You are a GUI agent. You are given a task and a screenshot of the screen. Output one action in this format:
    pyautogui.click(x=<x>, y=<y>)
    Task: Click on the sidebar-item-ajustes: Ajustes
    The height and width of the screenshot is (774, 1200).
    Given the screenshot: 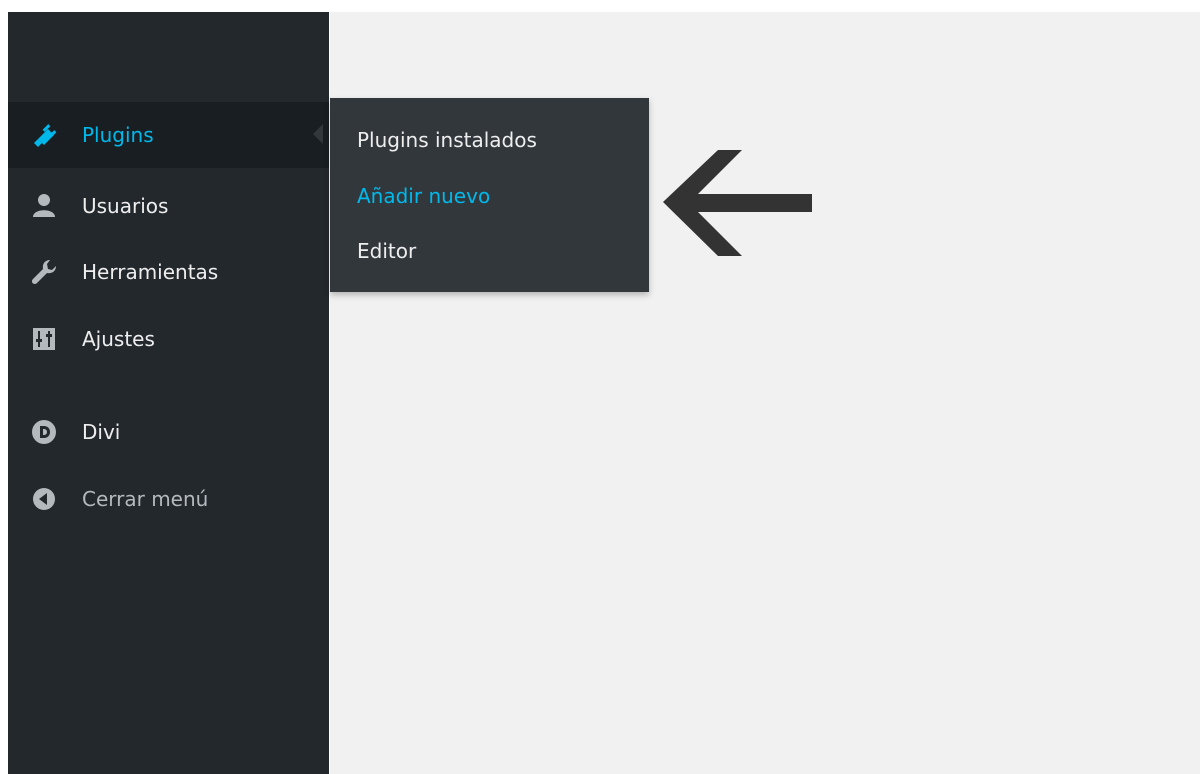 What is the action you would take?
    pyautogui.click(x=168, y=339)
    